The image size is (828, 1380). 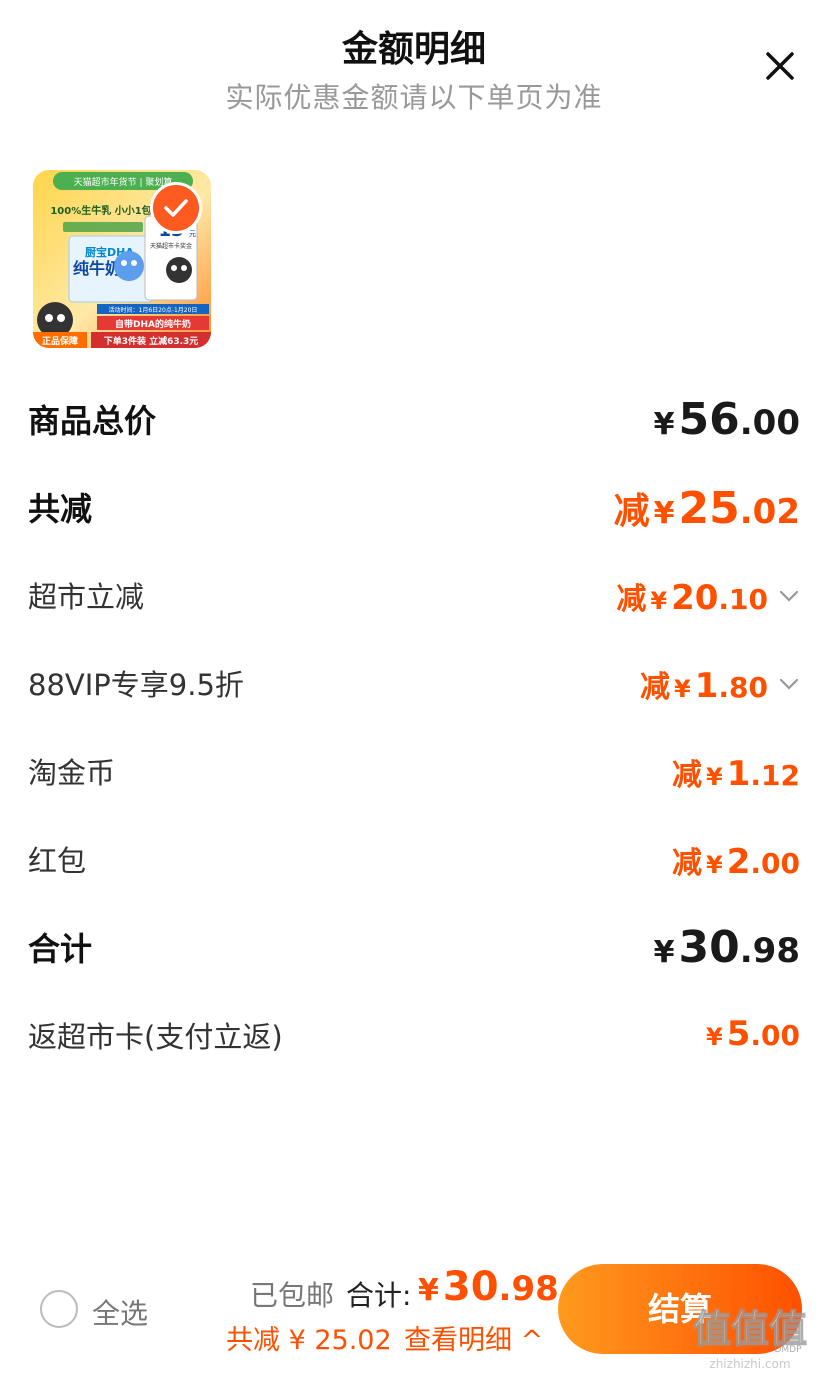 I want to click on row-total-discount: 共减 减 ¥ 25 .02, so click(x=414, y=508).